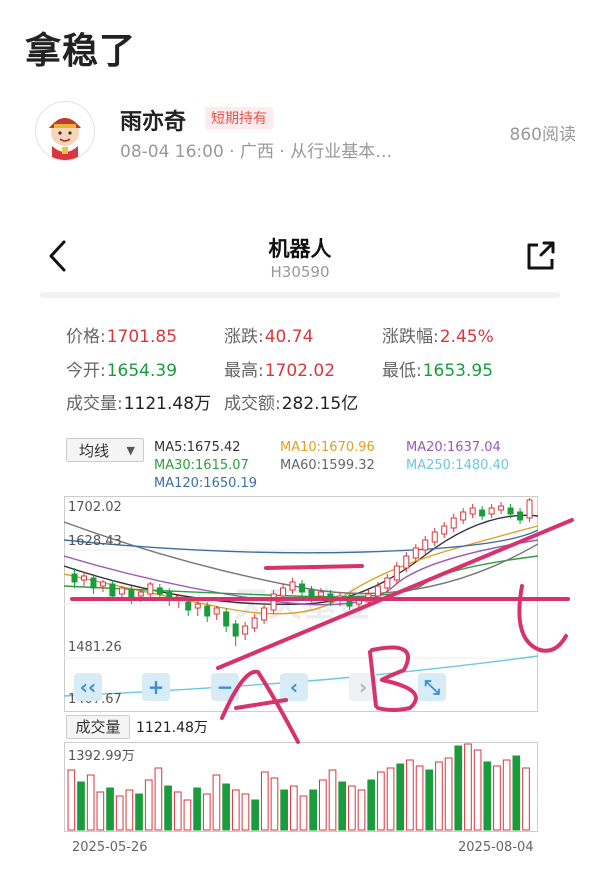 The width and height of the screenshot is (600, 886). What do you see at coordinates (327, 465) in the screenshot?
I see `ma60-label: MA60:1599.32` at bounding box center [327, 465].